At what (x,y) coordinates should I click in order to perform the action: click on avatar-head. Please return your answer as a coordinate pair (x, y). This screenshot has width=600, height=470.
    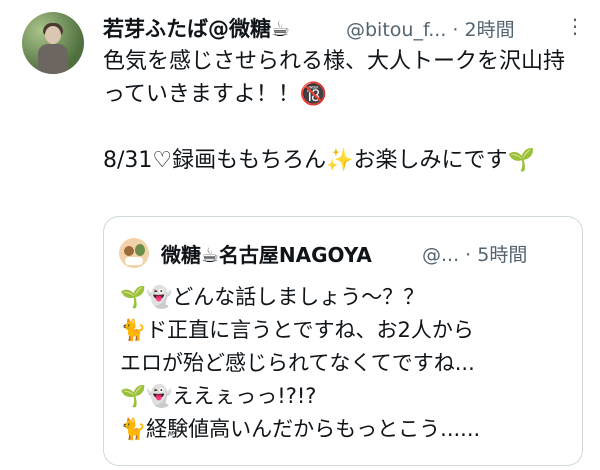
    Looking at the image, I should click on (53, 35).